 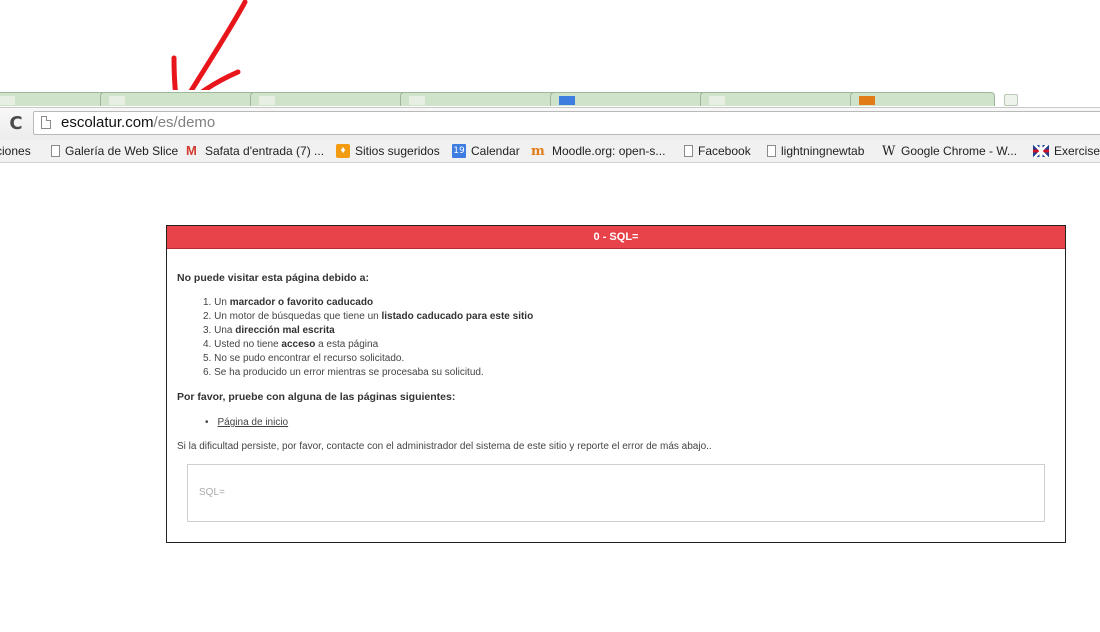 I want to click on browser-toolbar: C escolatur.com/es/demo, so click(x=550, y=124).